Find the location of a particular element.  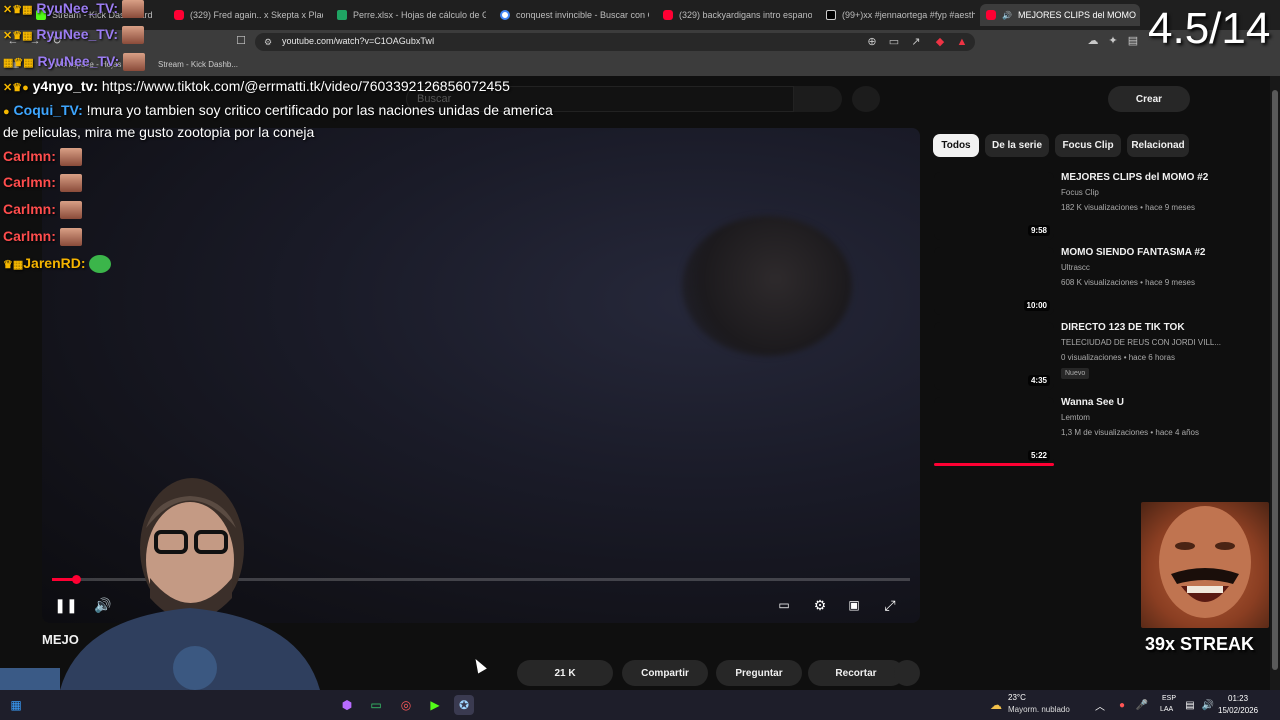

tab-sheets-perre: Perre.xlsx - Hojas de cálculo de Goog is located at coordinates (408, 15).